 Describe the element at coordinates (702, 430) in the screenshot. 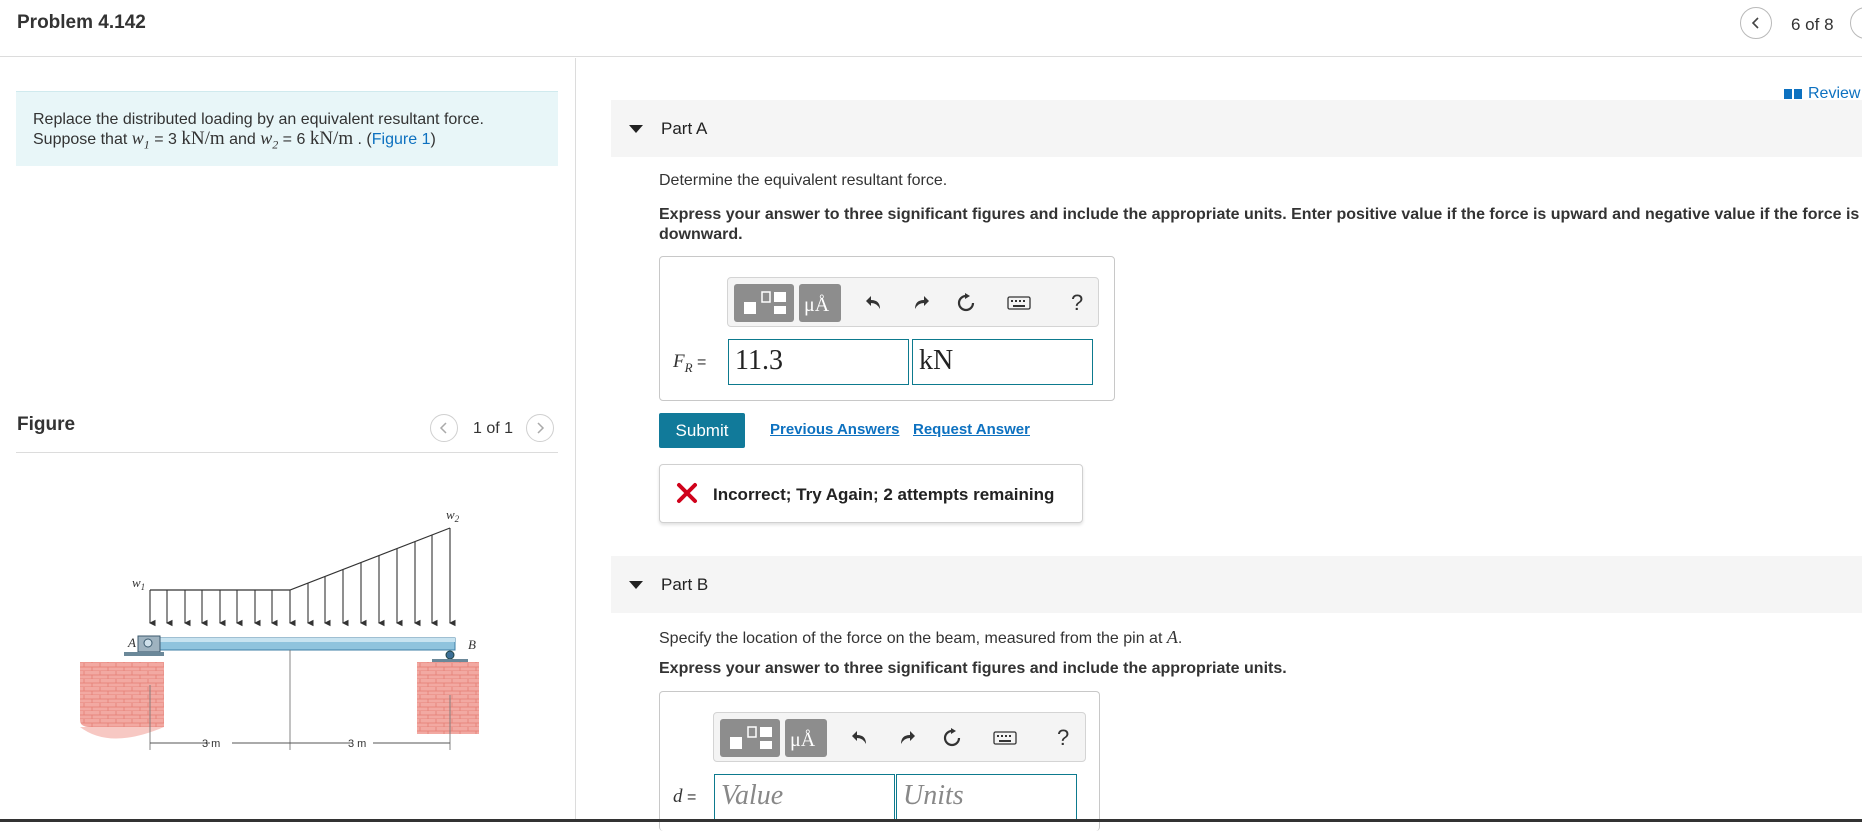

I see `submit-button: Submit` at that location.